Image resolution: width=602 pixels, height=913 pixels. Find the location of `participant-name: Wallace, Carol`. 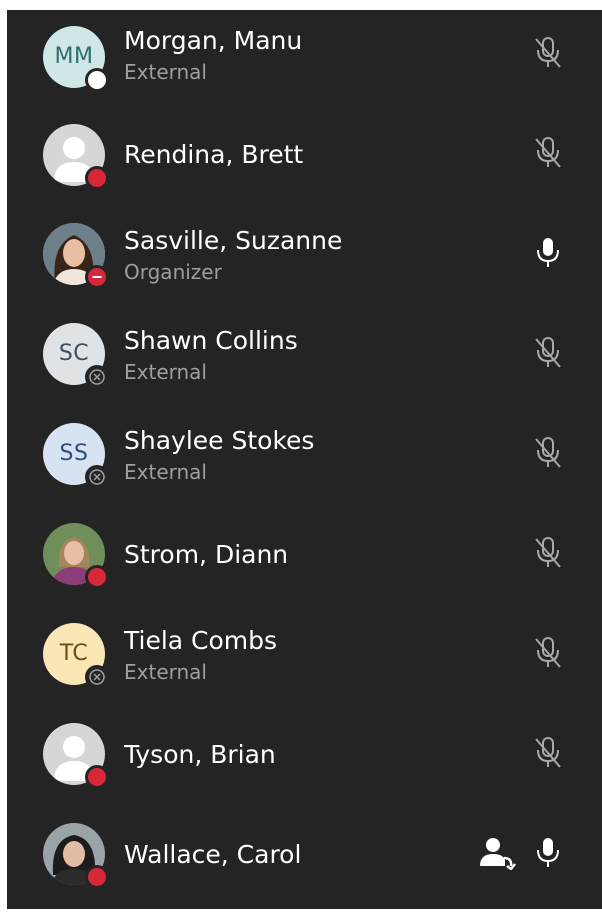

participant-name: Wallace, Carol is located at coordinates (213, 854).